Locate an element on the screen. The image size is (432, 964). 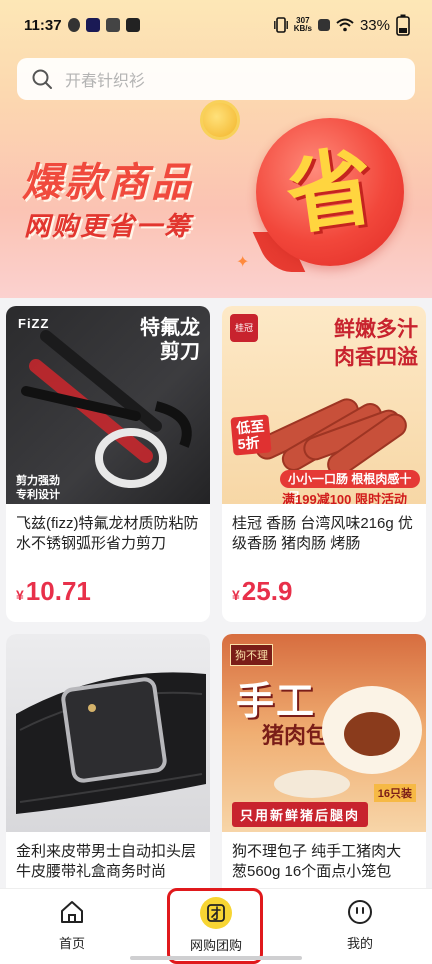
product-image is located at coordinates (108, 733).